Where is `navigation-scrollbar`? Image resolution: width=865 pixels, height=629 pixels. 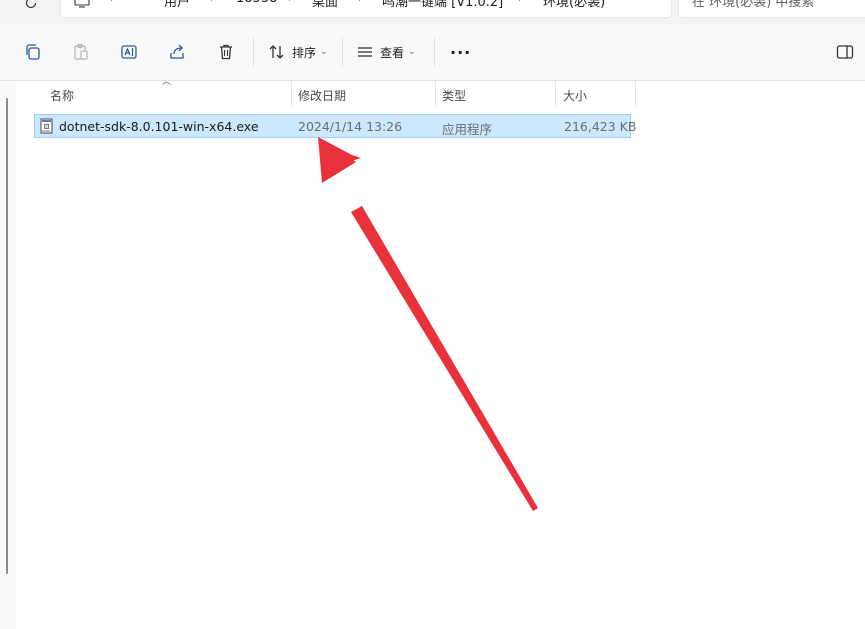 navigation-scrollbar is located at coordinates (7, 336).